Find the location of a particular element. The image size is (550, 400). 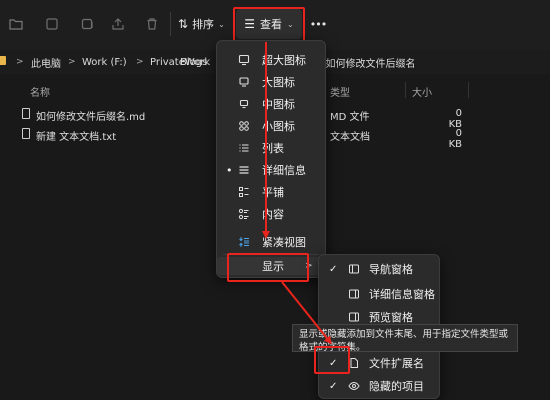

menu-item-label: 预览窗格 is located at coordinates (391, 317).